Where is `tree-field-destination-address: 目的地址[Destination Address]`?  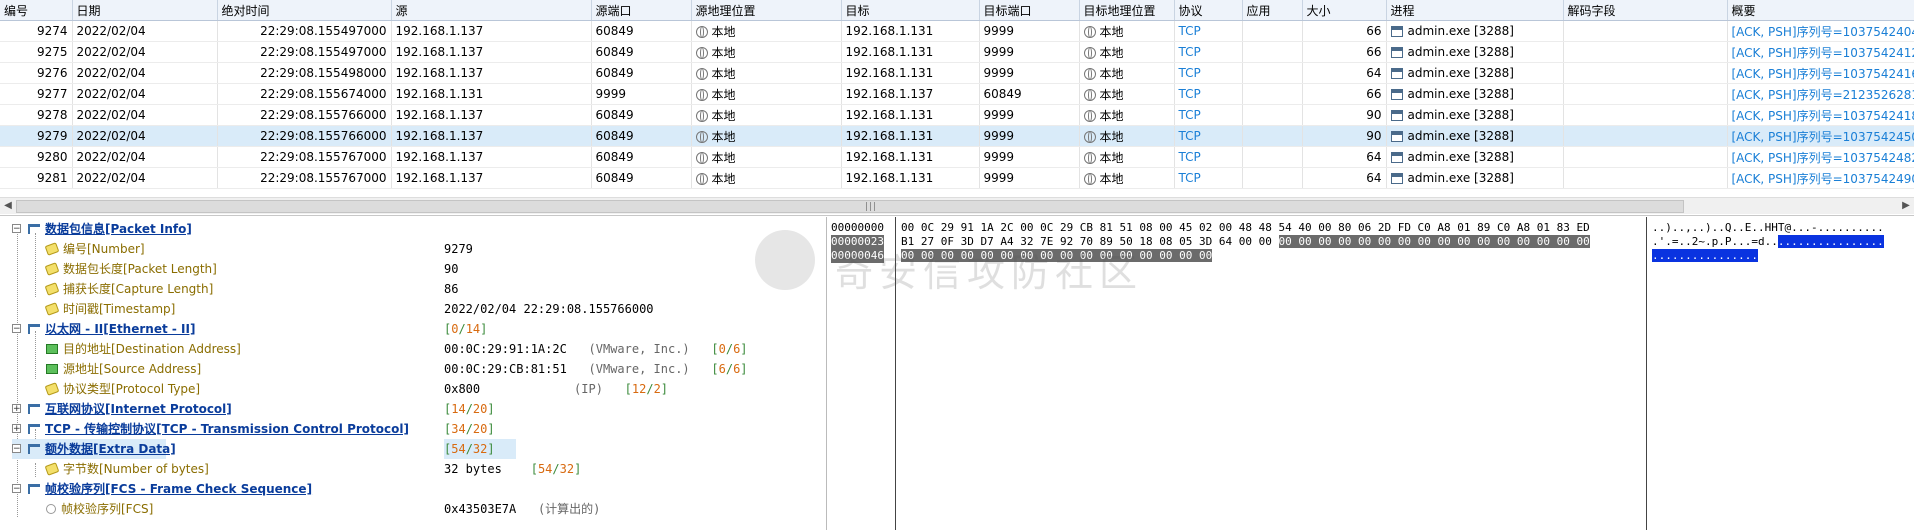 tree-field-destination-address: 目的地址[Destination Address] is located at coordinates (143, 349).